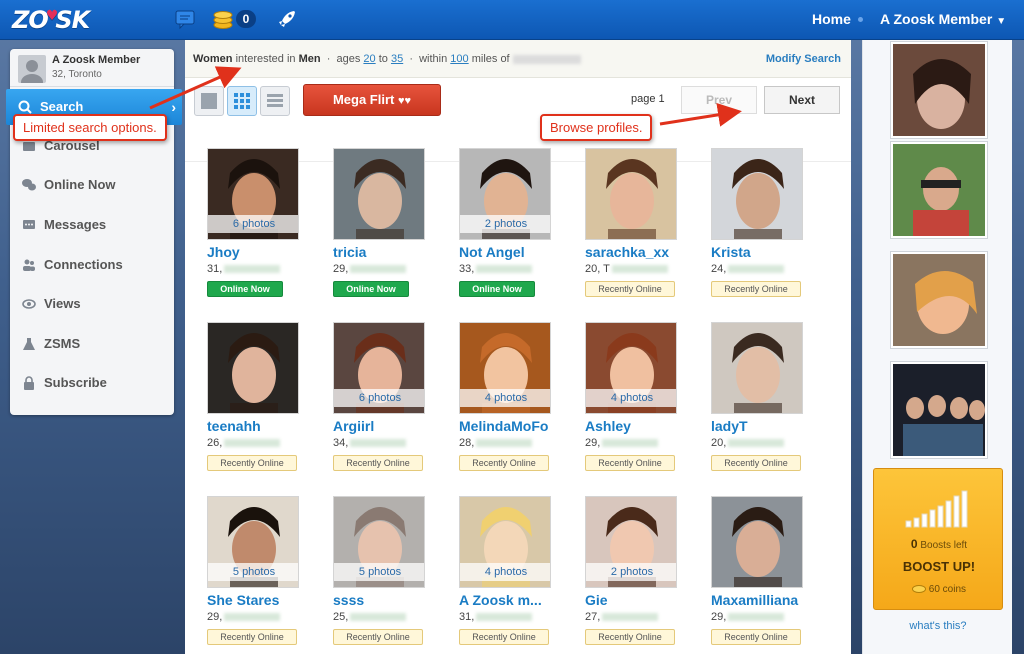 The height and width of the screenshot is (654, 1024). I want to click on annotation-arrows, so click(445, 96).